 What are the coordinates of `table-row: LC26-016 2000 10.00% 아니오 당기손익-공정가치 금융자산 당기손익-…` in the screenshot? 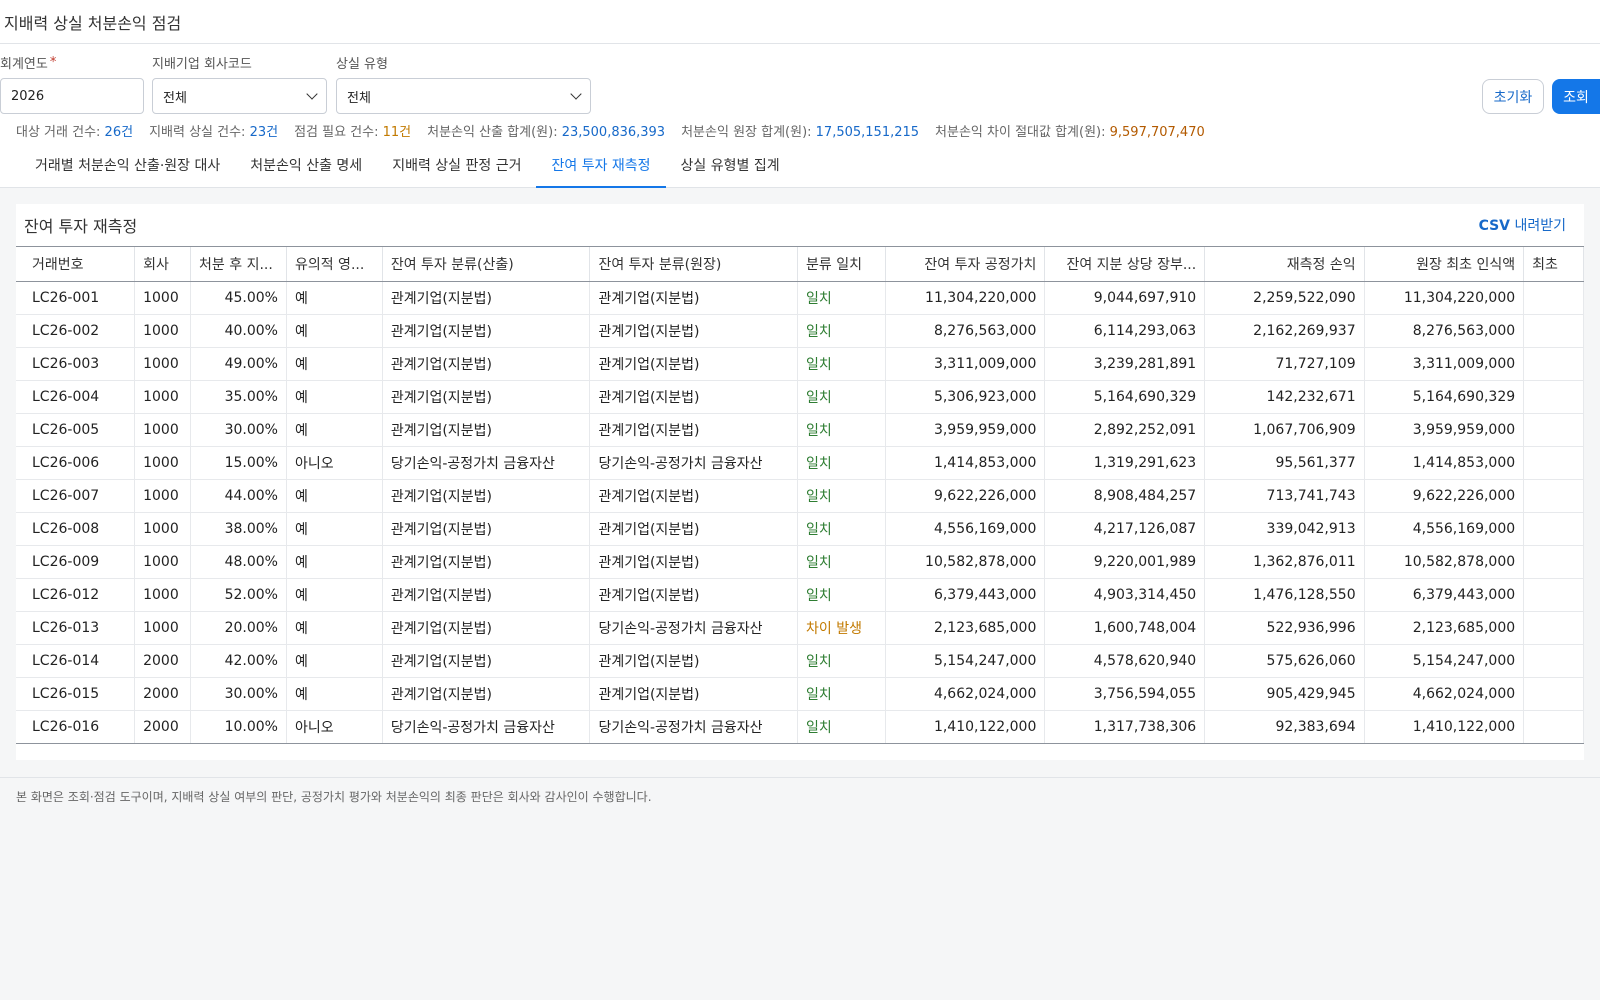 It's located at (800, 727).